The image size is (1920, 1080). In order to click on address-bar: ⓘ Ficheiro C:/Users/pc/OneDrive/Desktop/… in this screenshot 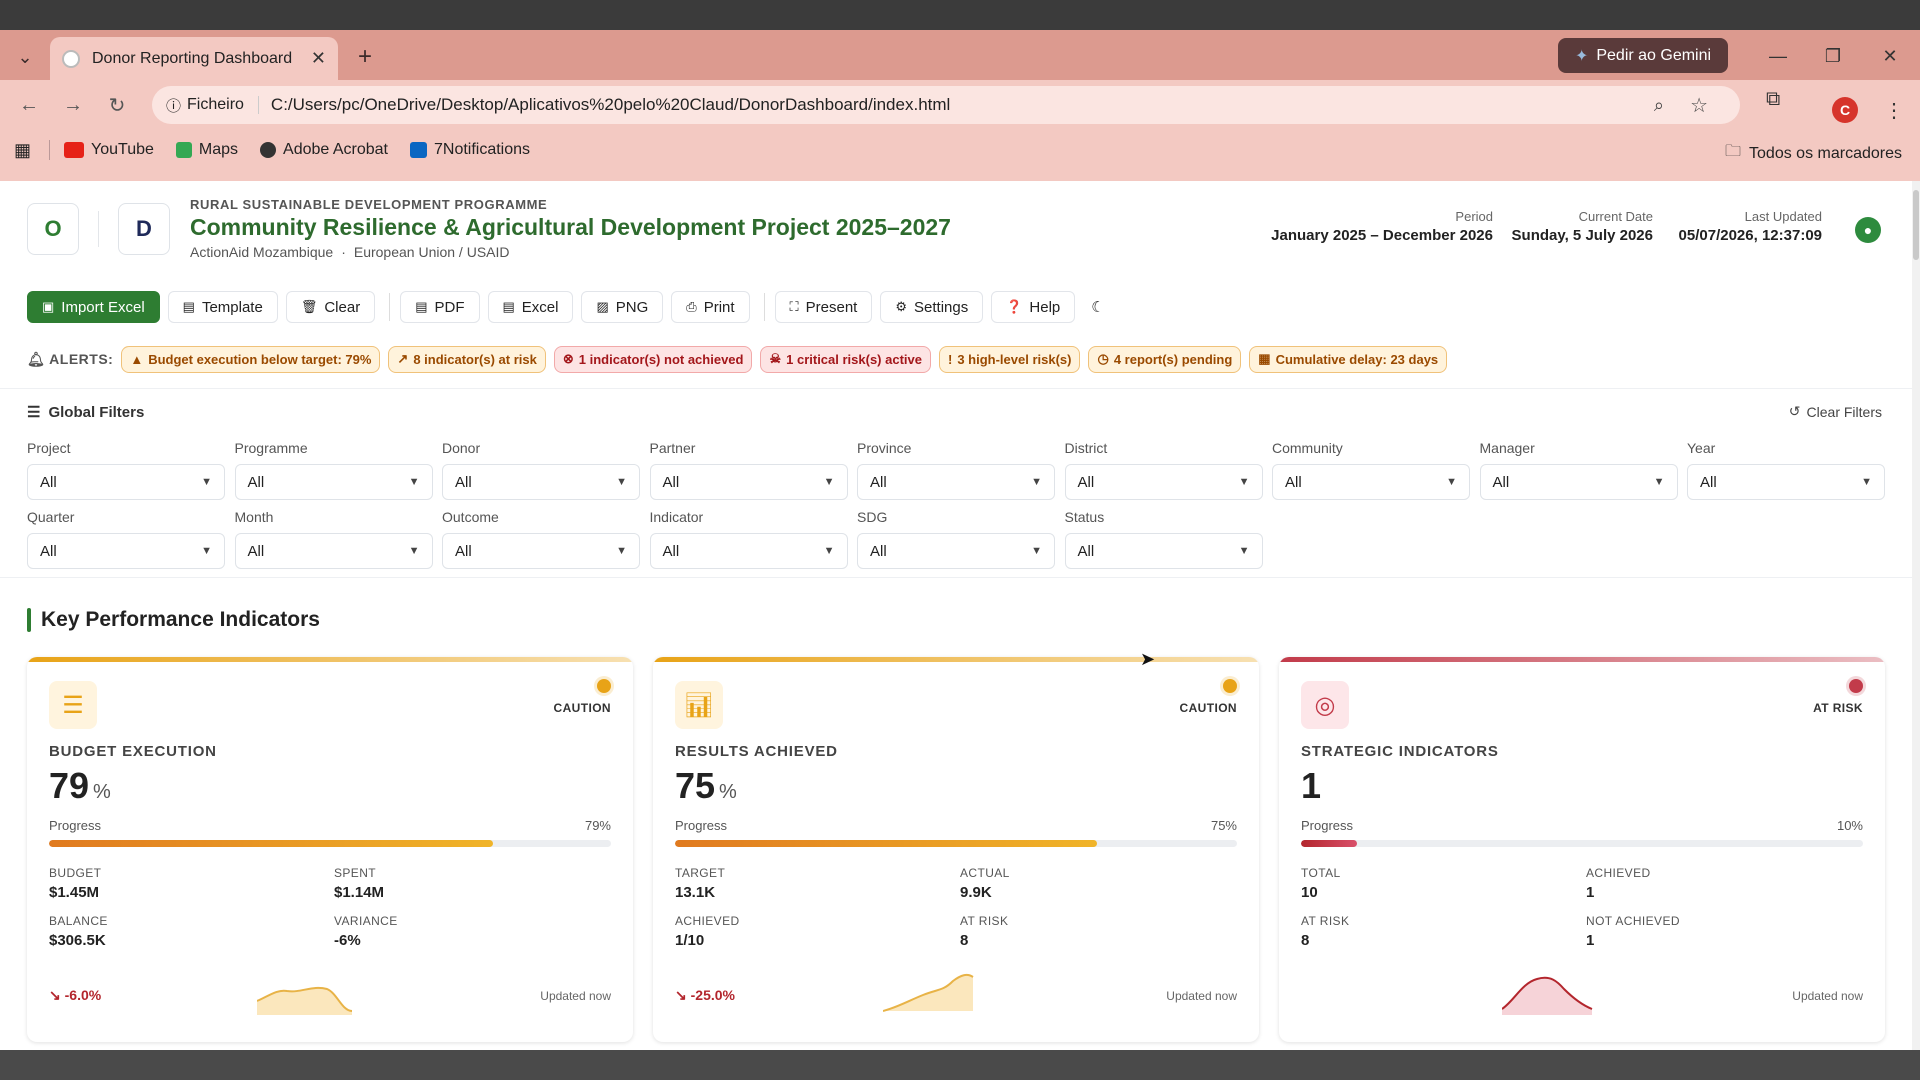, I will do `click(946, 105)`.